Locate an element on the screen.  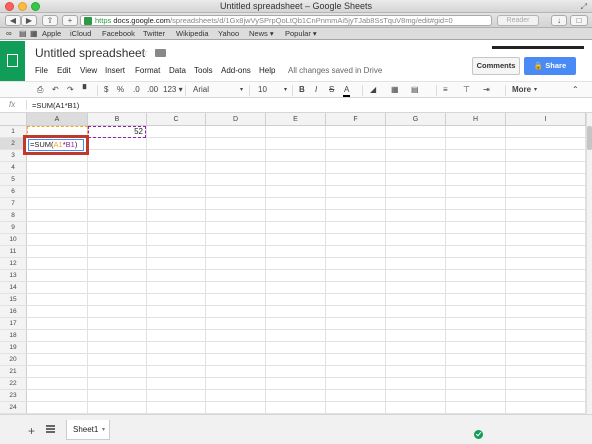
select-all-corner is located at coordinates (13, 119).